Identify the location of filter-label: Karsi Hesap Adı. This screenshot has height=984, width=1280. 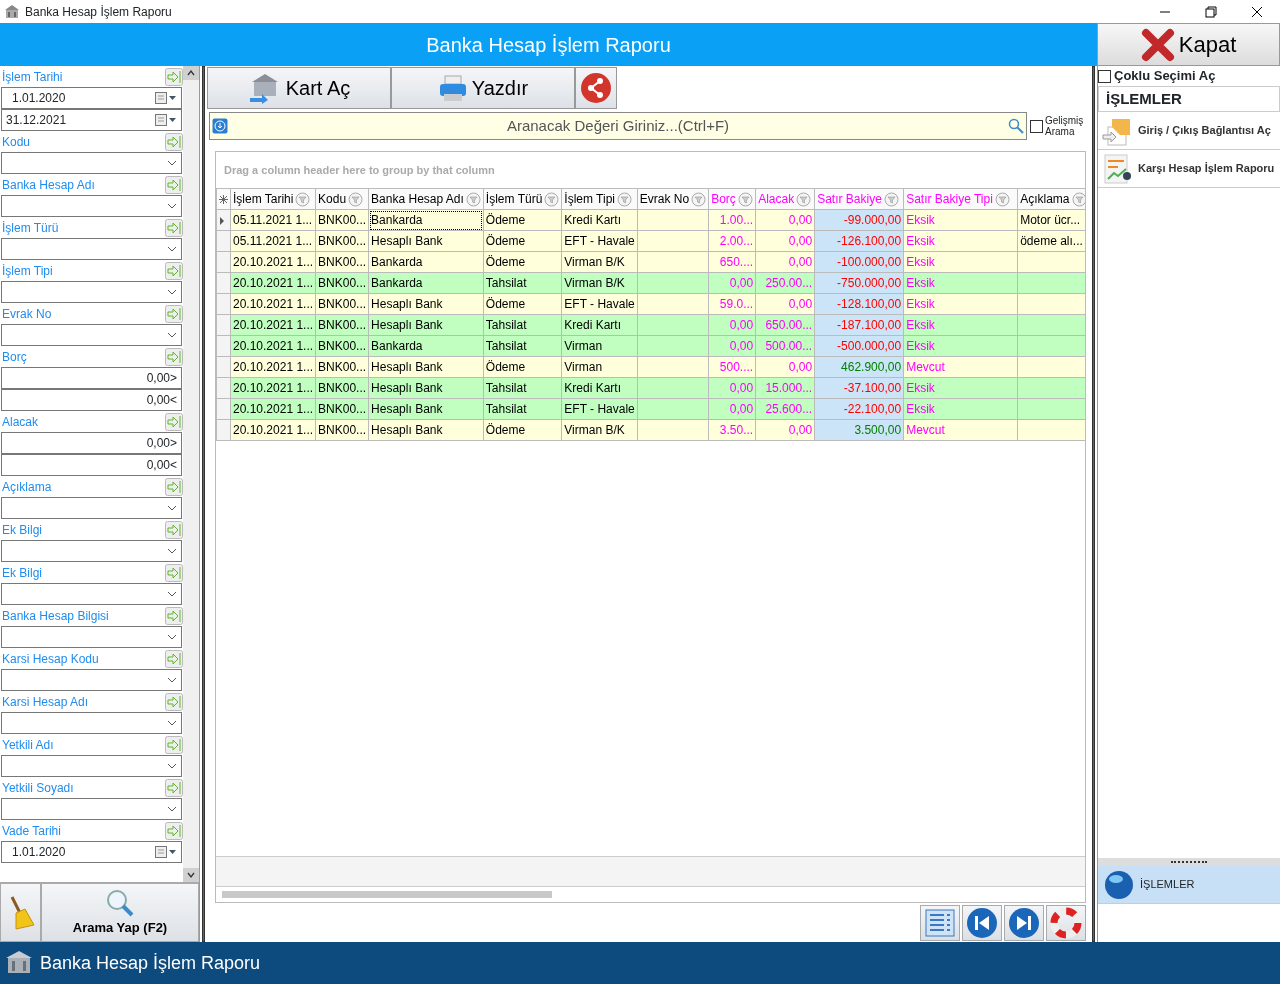
(45, 702).